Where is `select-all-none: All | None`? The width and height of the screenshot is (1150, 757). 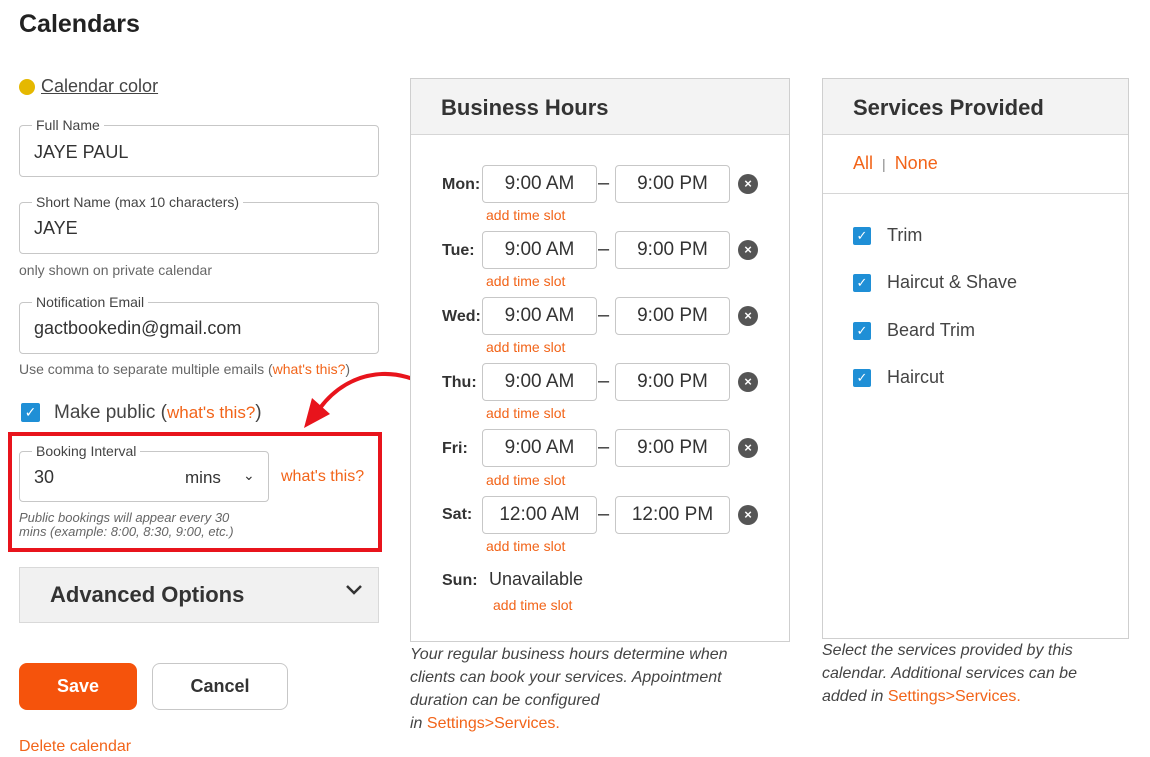
select-all-none: All | None is located at coordinates (895, 163).